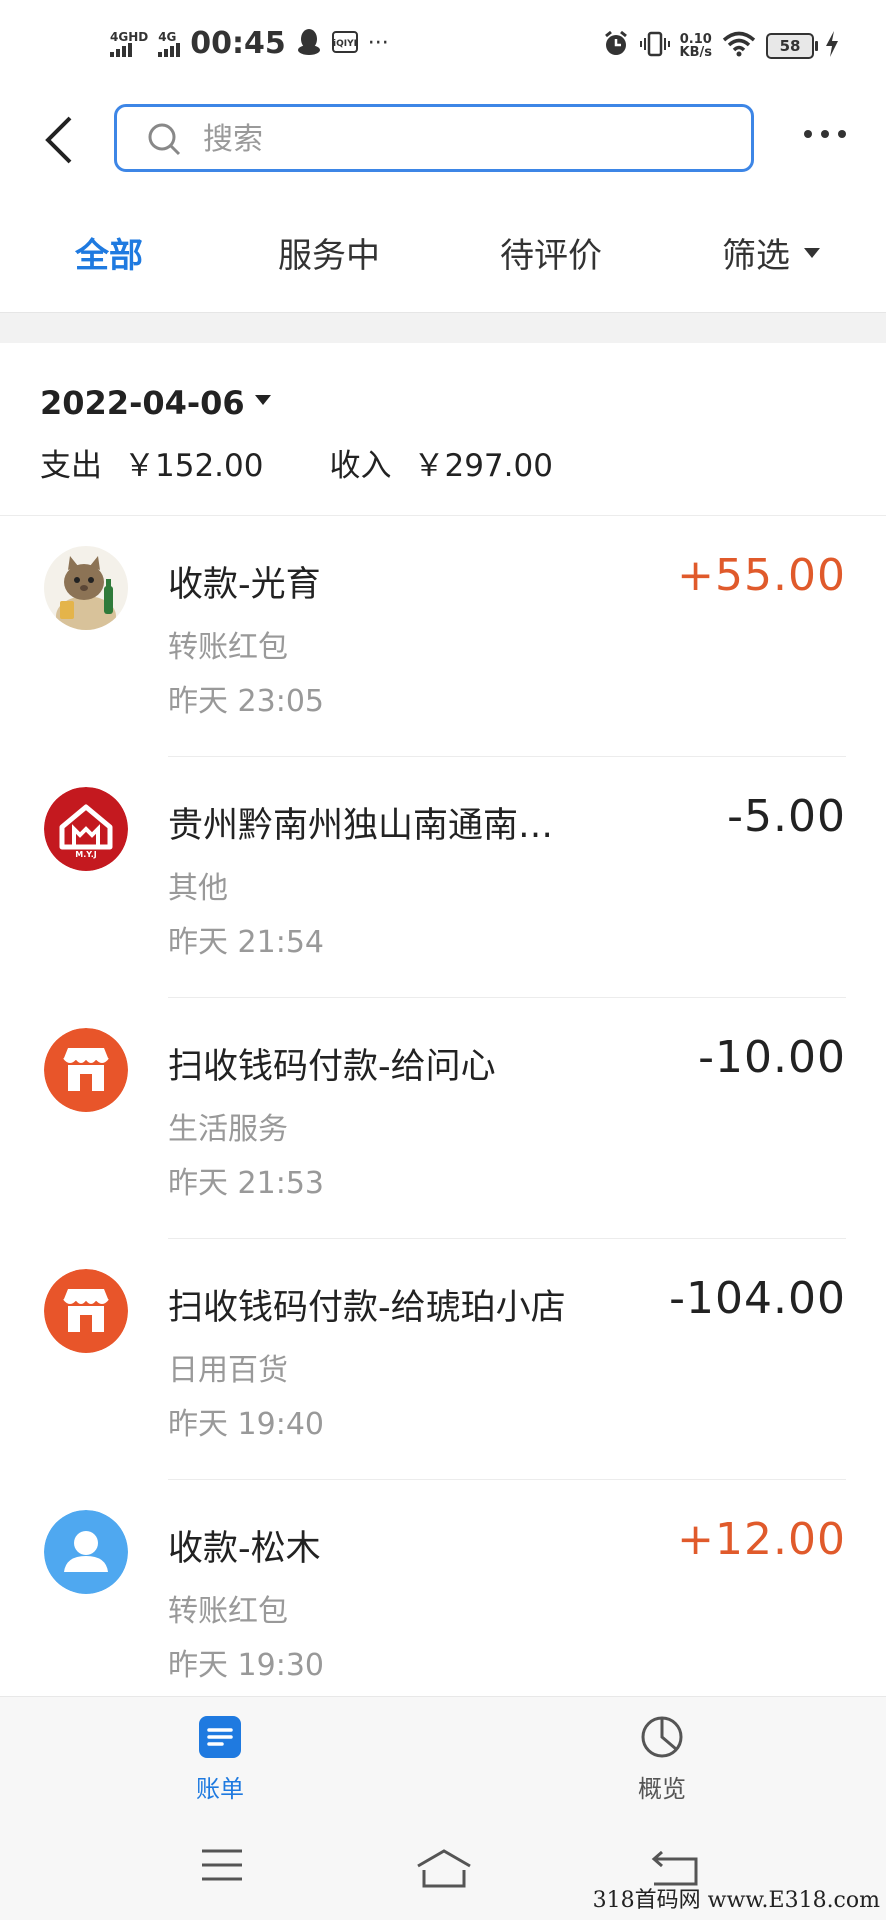 This screenshot has width=886, height=1920. Describe the element at coordinates (662, 1759) in the screenshot. I see `nav-overview: 概览` at that location.